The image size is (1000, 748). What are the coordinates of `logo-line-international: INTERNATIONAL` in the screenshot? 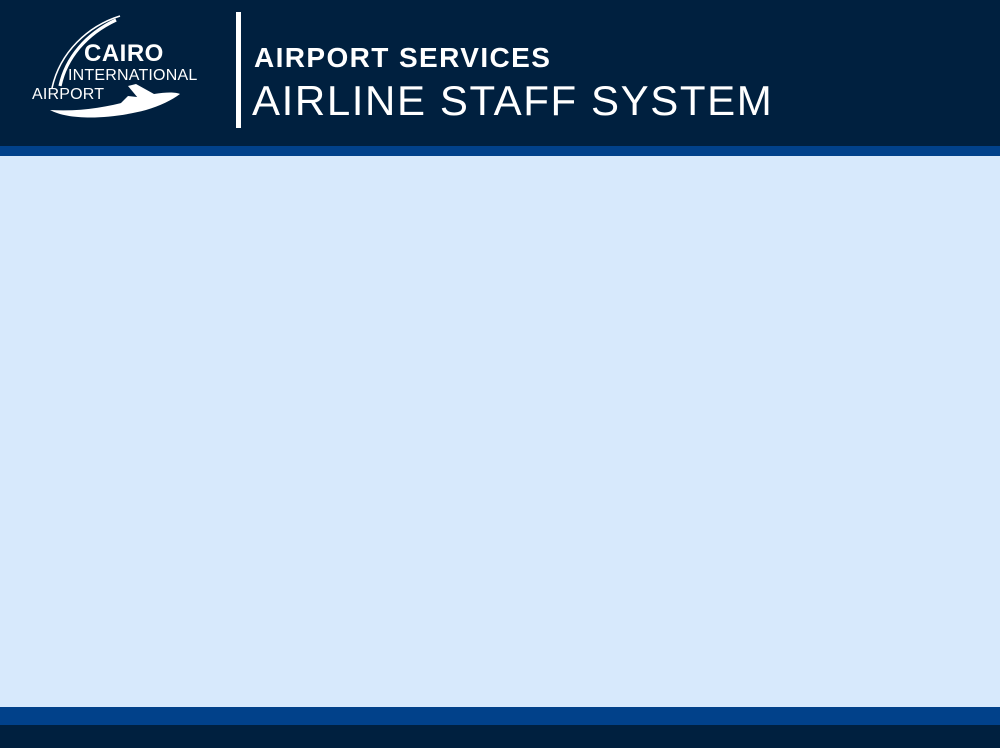 It's located at (133, 75).